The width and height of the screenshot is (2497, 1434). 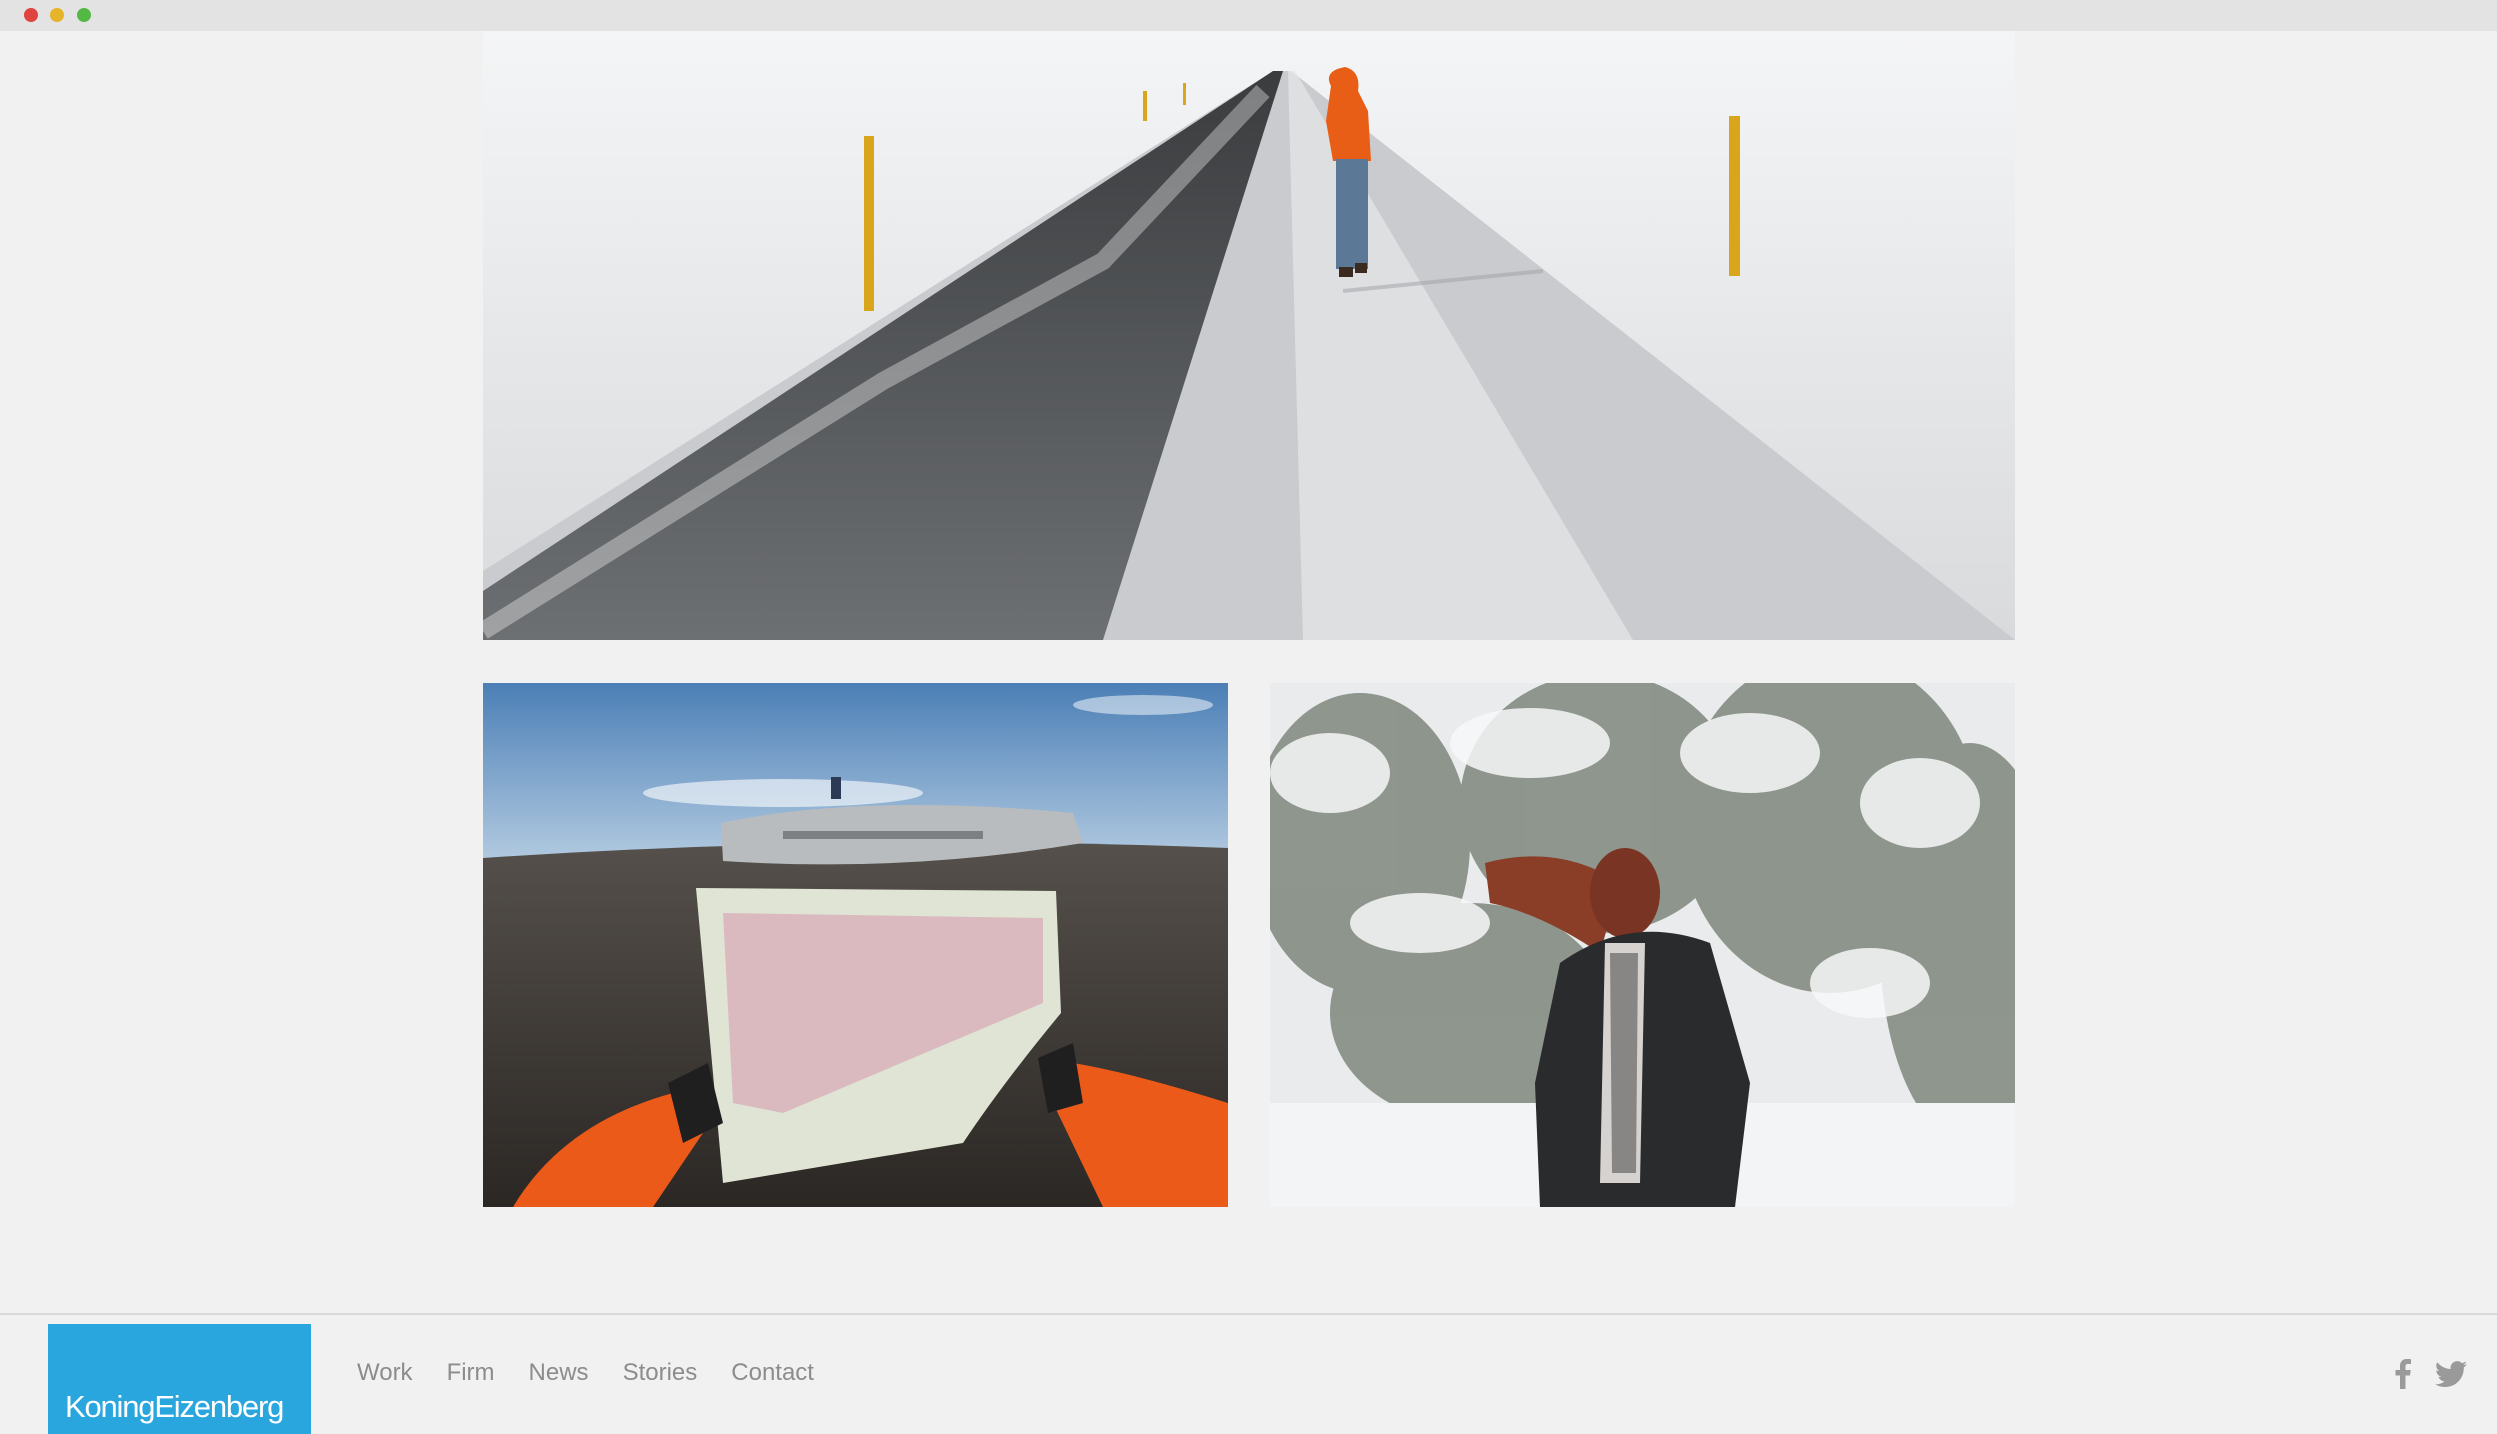 What do you see at coordinates (174, 1406) in the screenshot?
I see `logo-text: KoningEizenberg` at bounding box center [174, 1406].